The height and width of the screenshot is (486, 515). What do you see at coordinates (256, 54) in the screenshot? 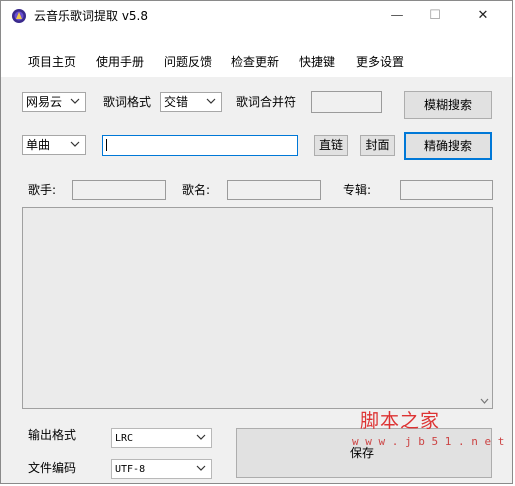
I see `menu-bar: 项目主页 使用手册 问题反馈 检查更新 快捷键 更多设置` at bounding box center [256, 54].